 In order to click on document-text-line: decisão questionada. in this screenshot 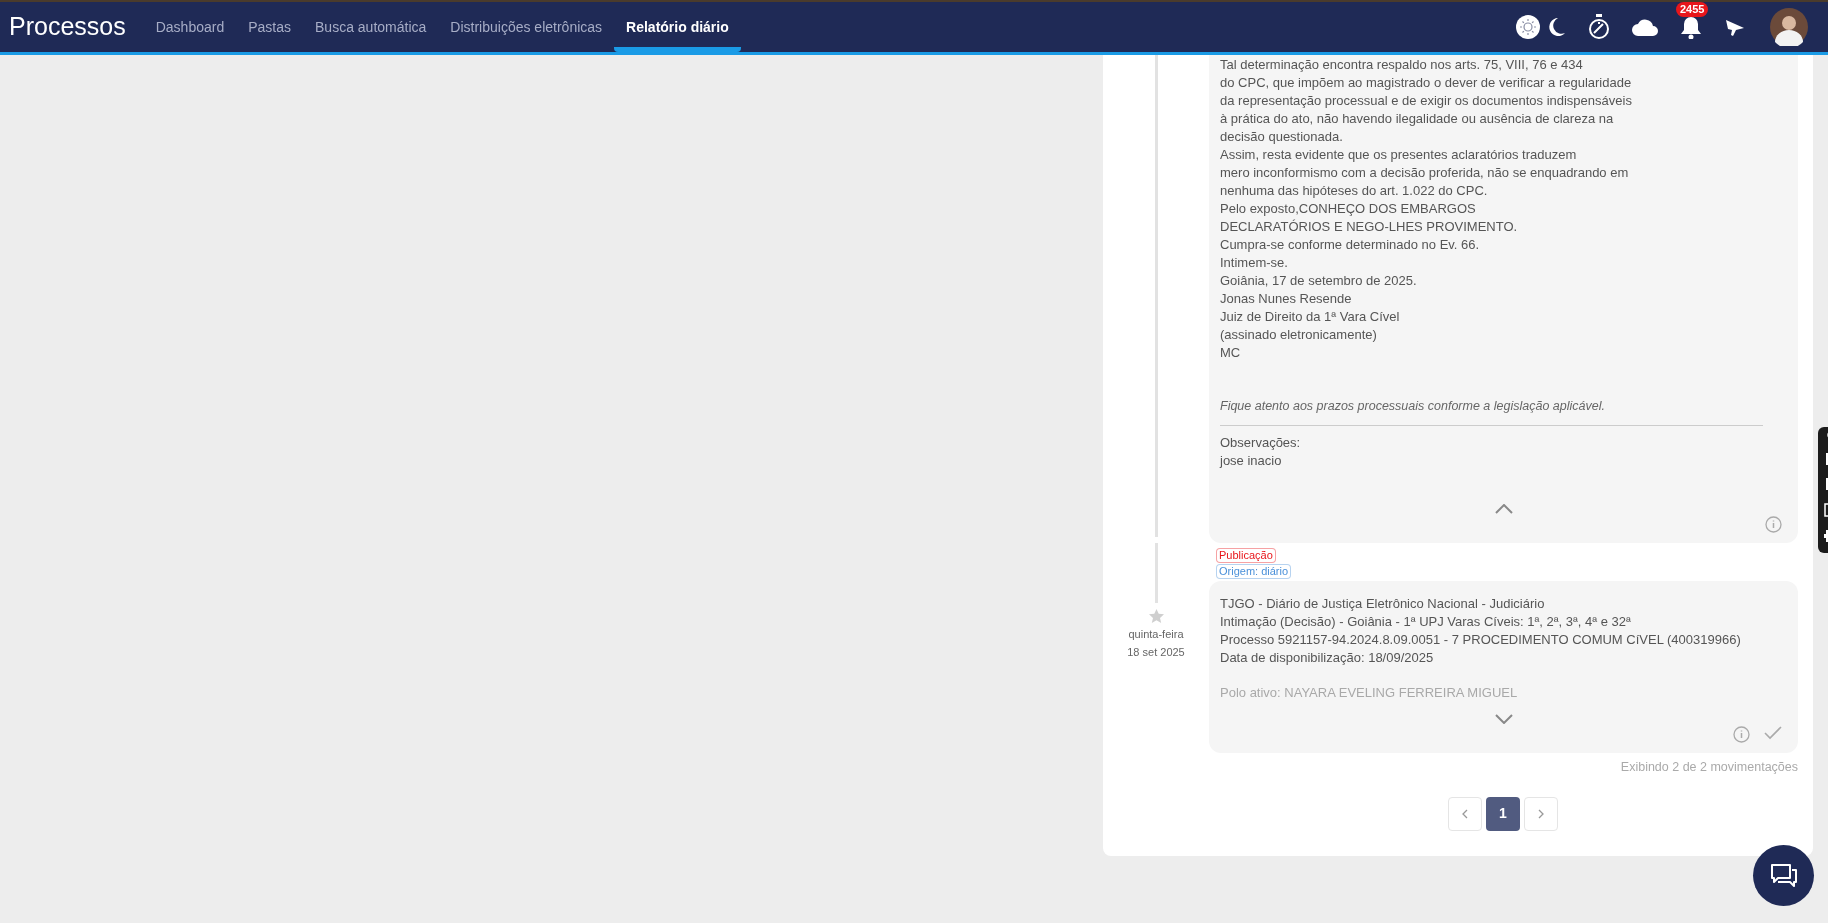, I will do `click(1282, 137)`.